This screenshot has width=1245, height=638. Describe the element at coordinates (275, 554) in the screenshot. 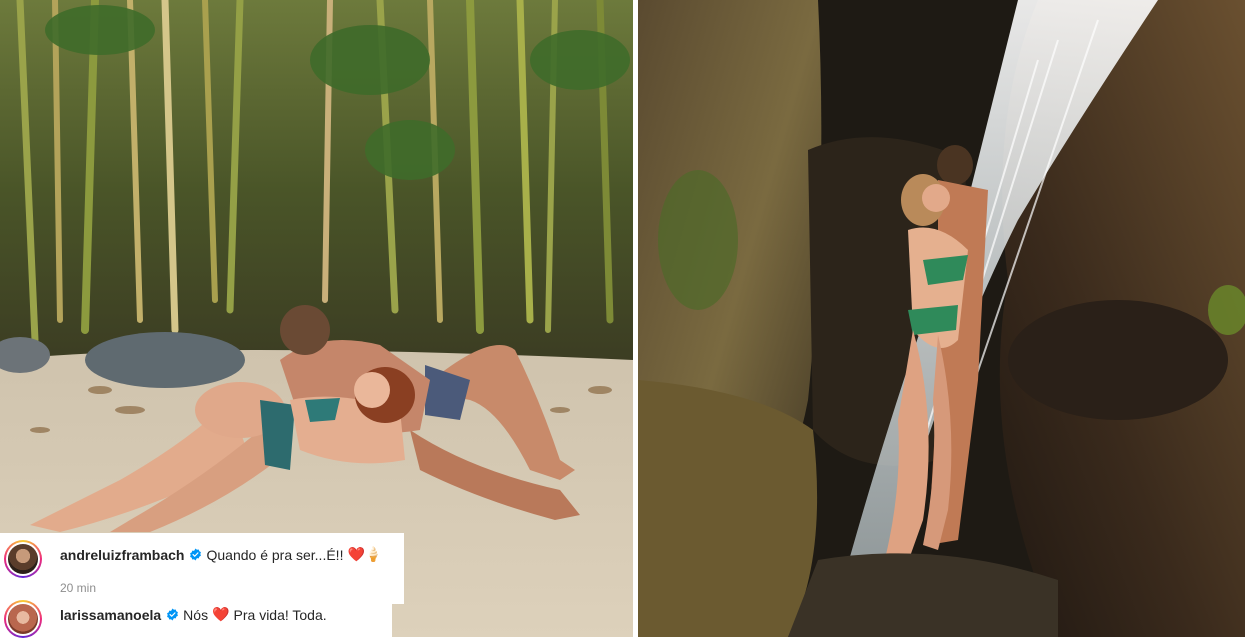

I see `comment-text: Quando é pra ser...É!!` at that location.